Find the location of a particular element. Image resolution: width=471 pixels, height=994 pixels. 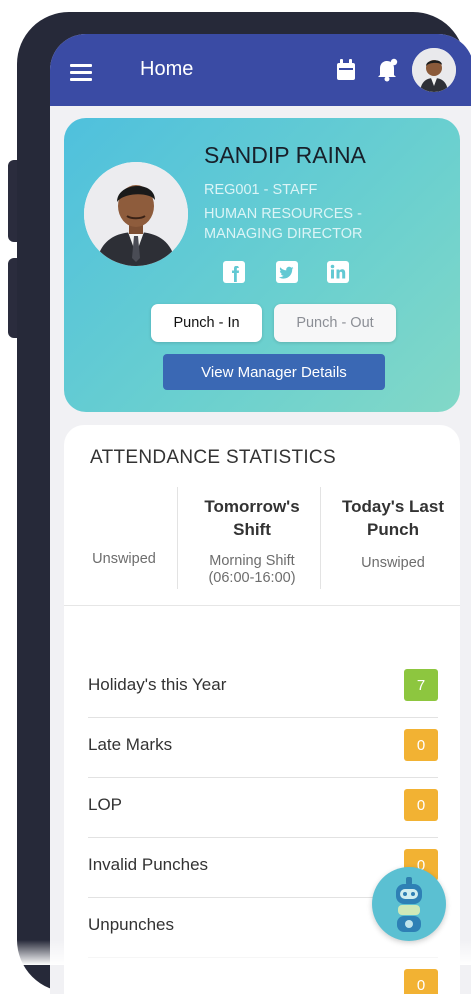

todays-last-punch-value: Unswiped is located at coordinates (393, 563).